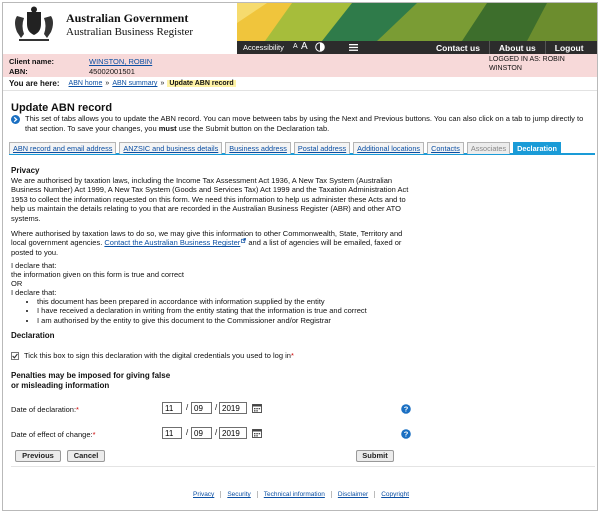 This screenshot has height=513, width=600. What do you see at coordinates (15, 119) in the screenshot?
I see `info-arrow-icon` at bounding box center [15, 119].